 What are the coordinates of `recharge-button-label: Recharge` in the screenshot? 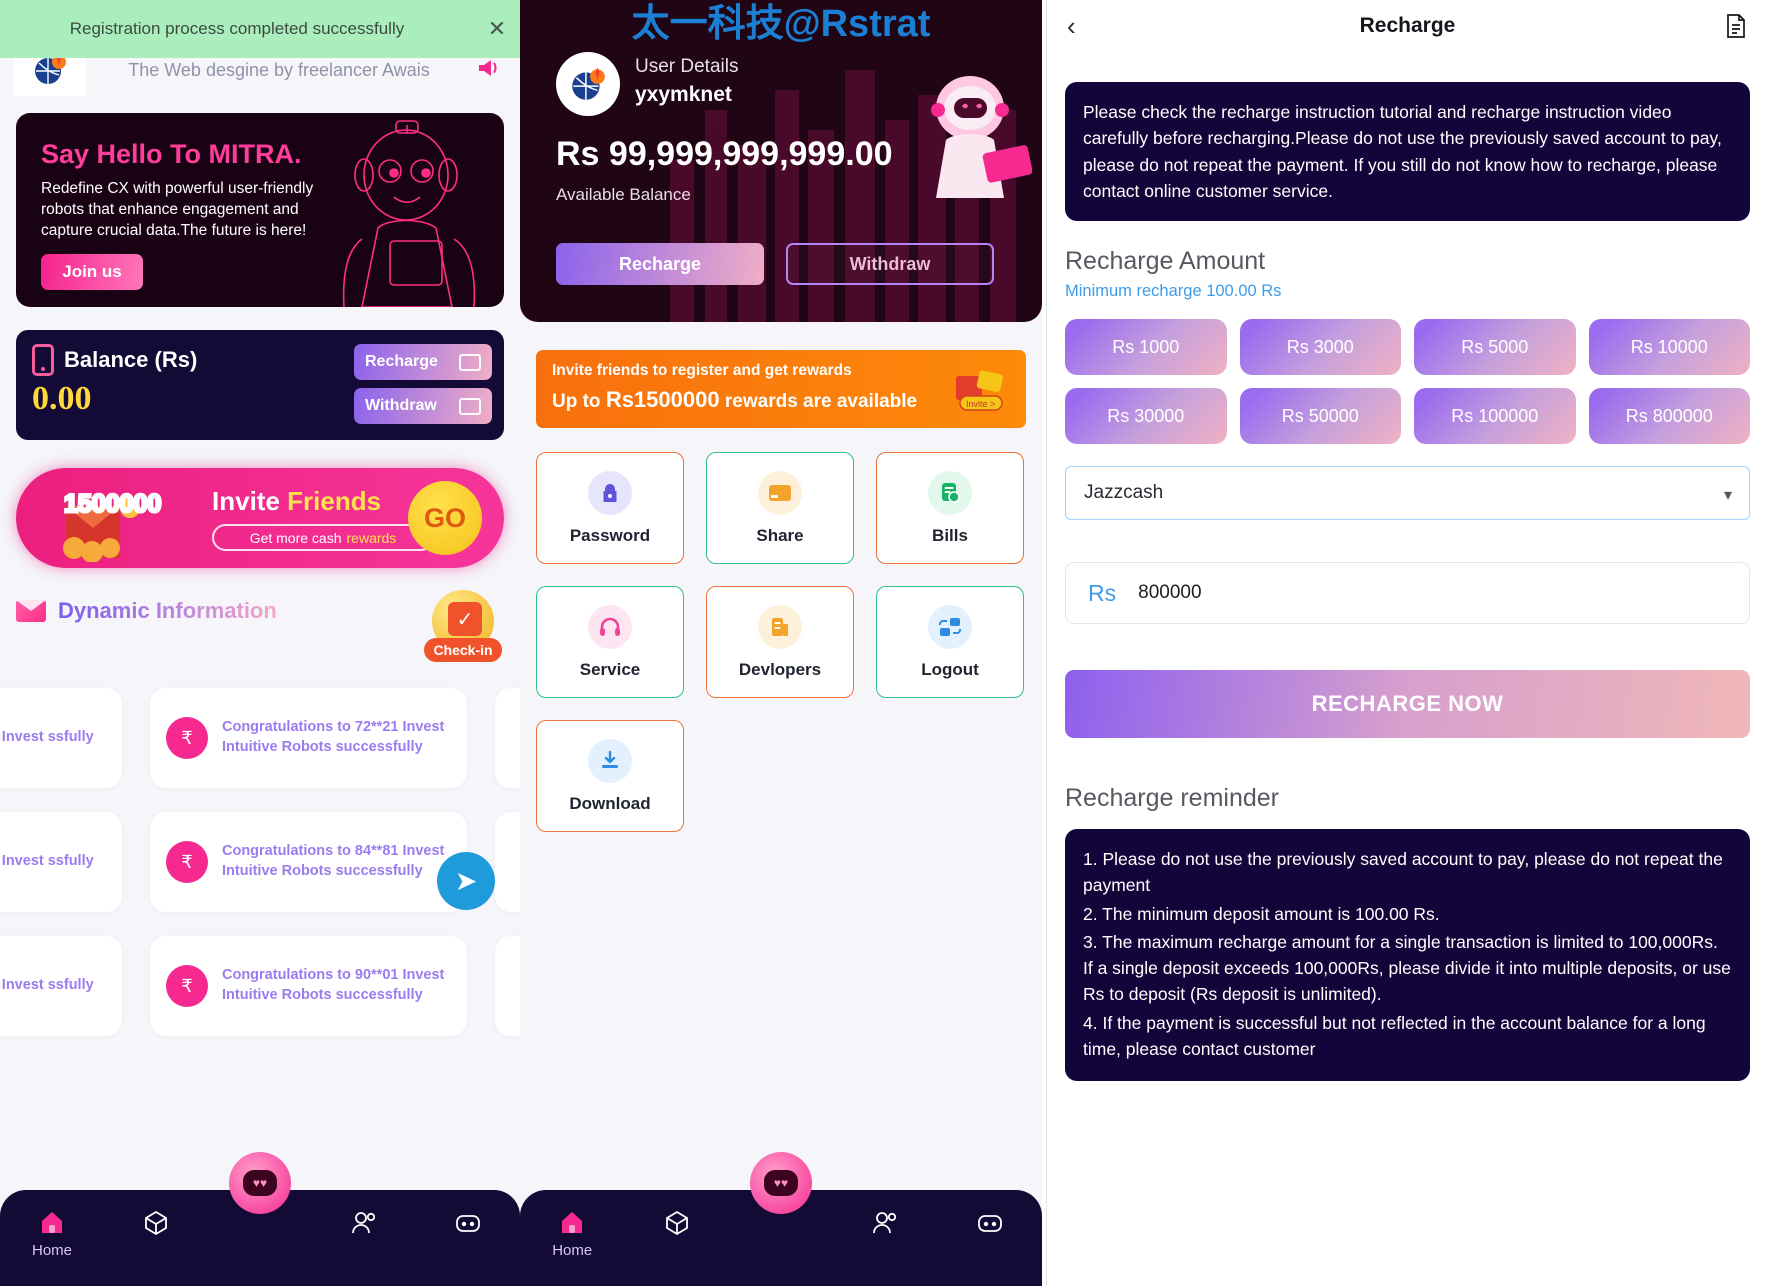 It's located at (401, 361).